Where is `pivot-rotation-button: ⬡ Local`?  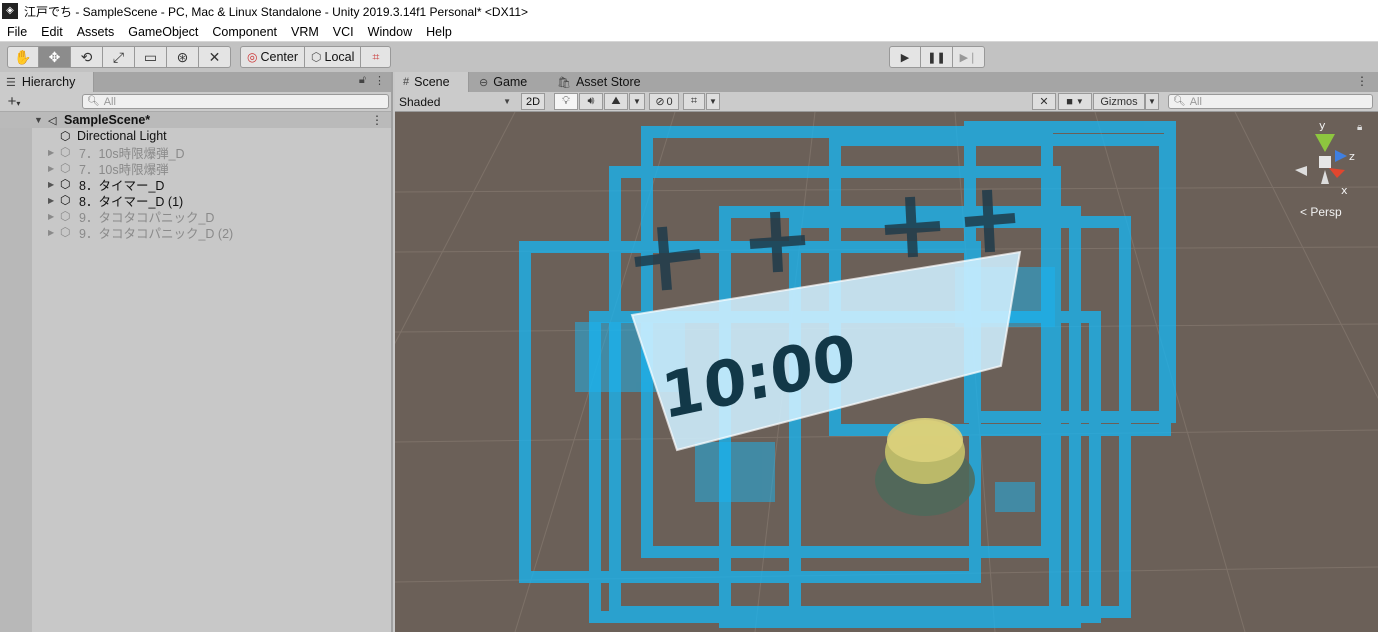
pivot-rotation-button: ⬡ Local is located at coordinates (333, 57).